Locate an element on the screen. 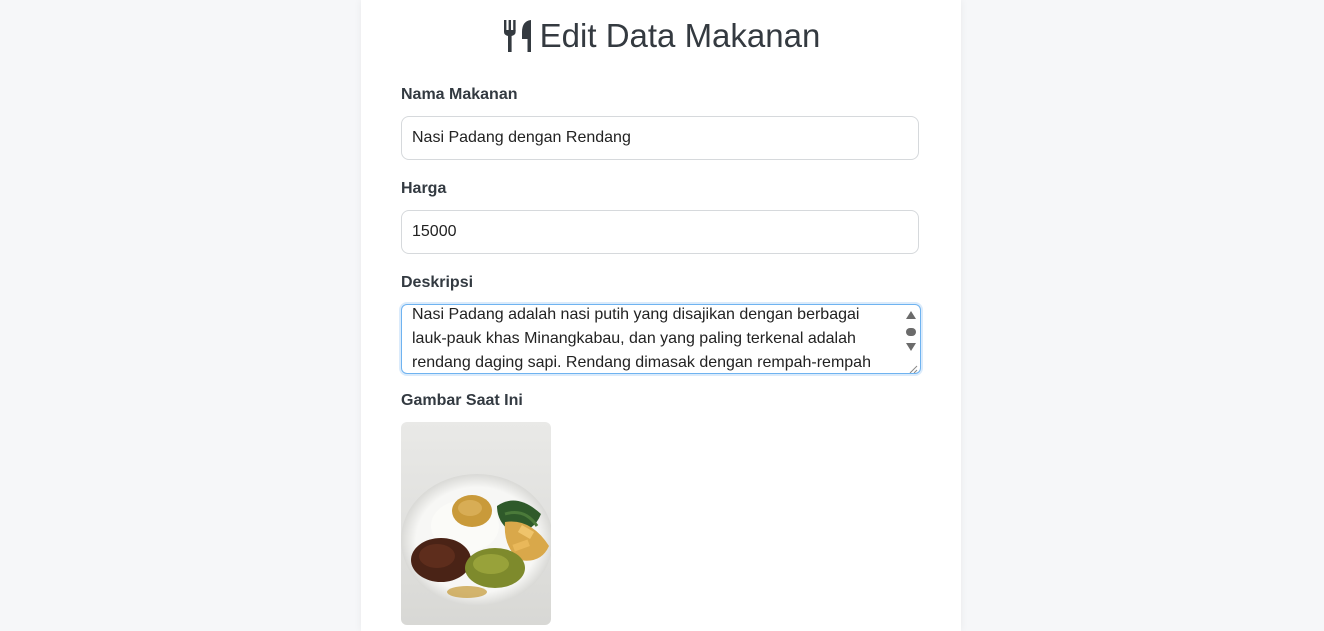  harga-input: 15000 is located at coordinates (660, 232).